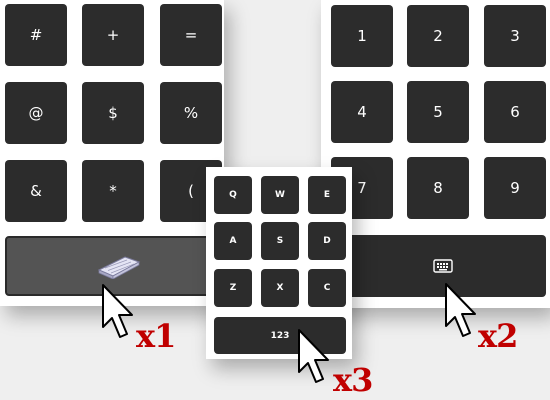  I want to click on key-s: S, so click(280, 241).